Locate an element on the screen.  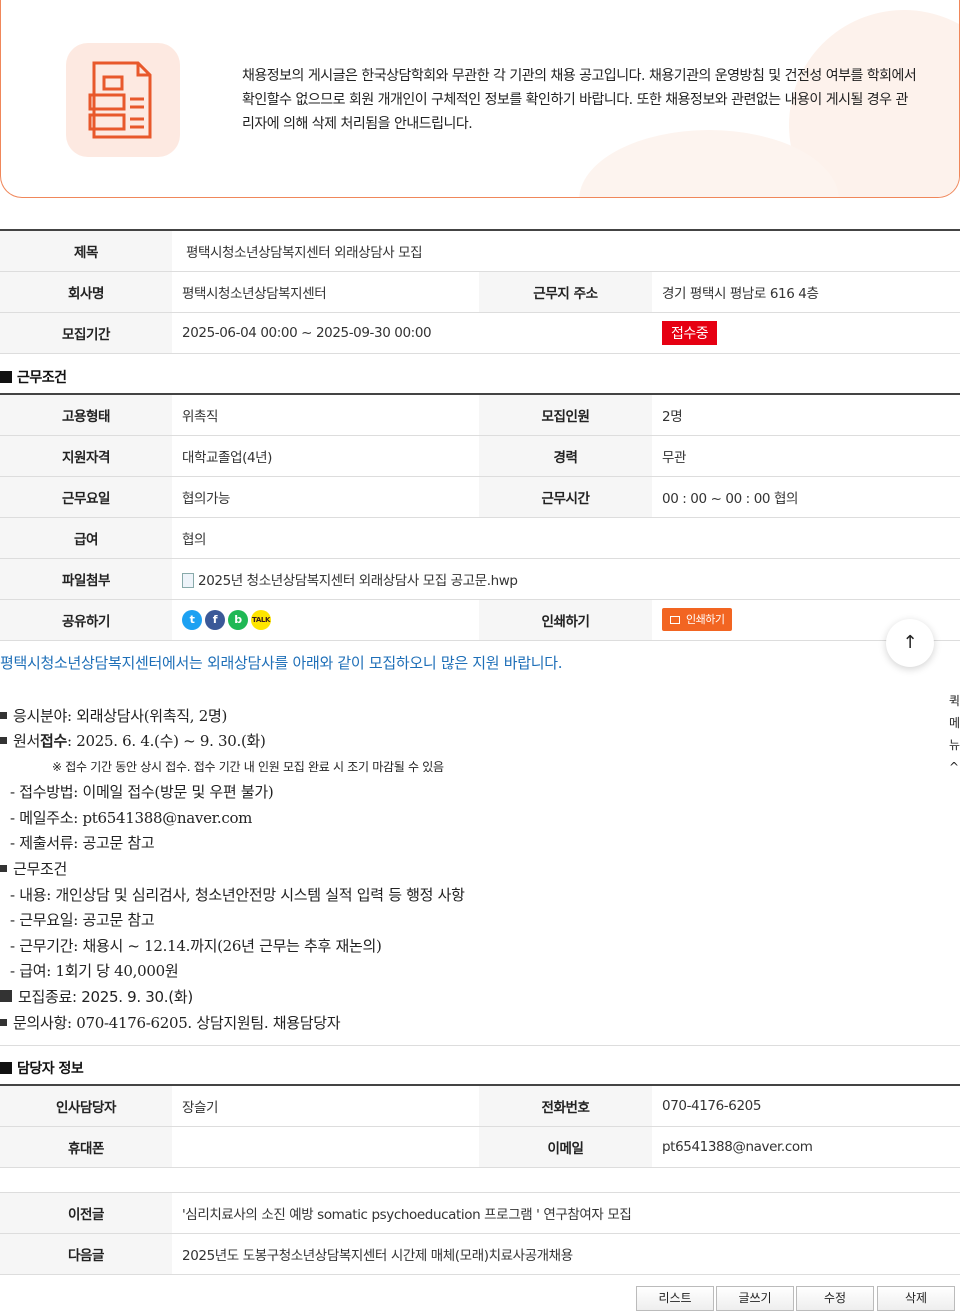
scroll-top-button: ↑ is located at coordinates (910, 643).